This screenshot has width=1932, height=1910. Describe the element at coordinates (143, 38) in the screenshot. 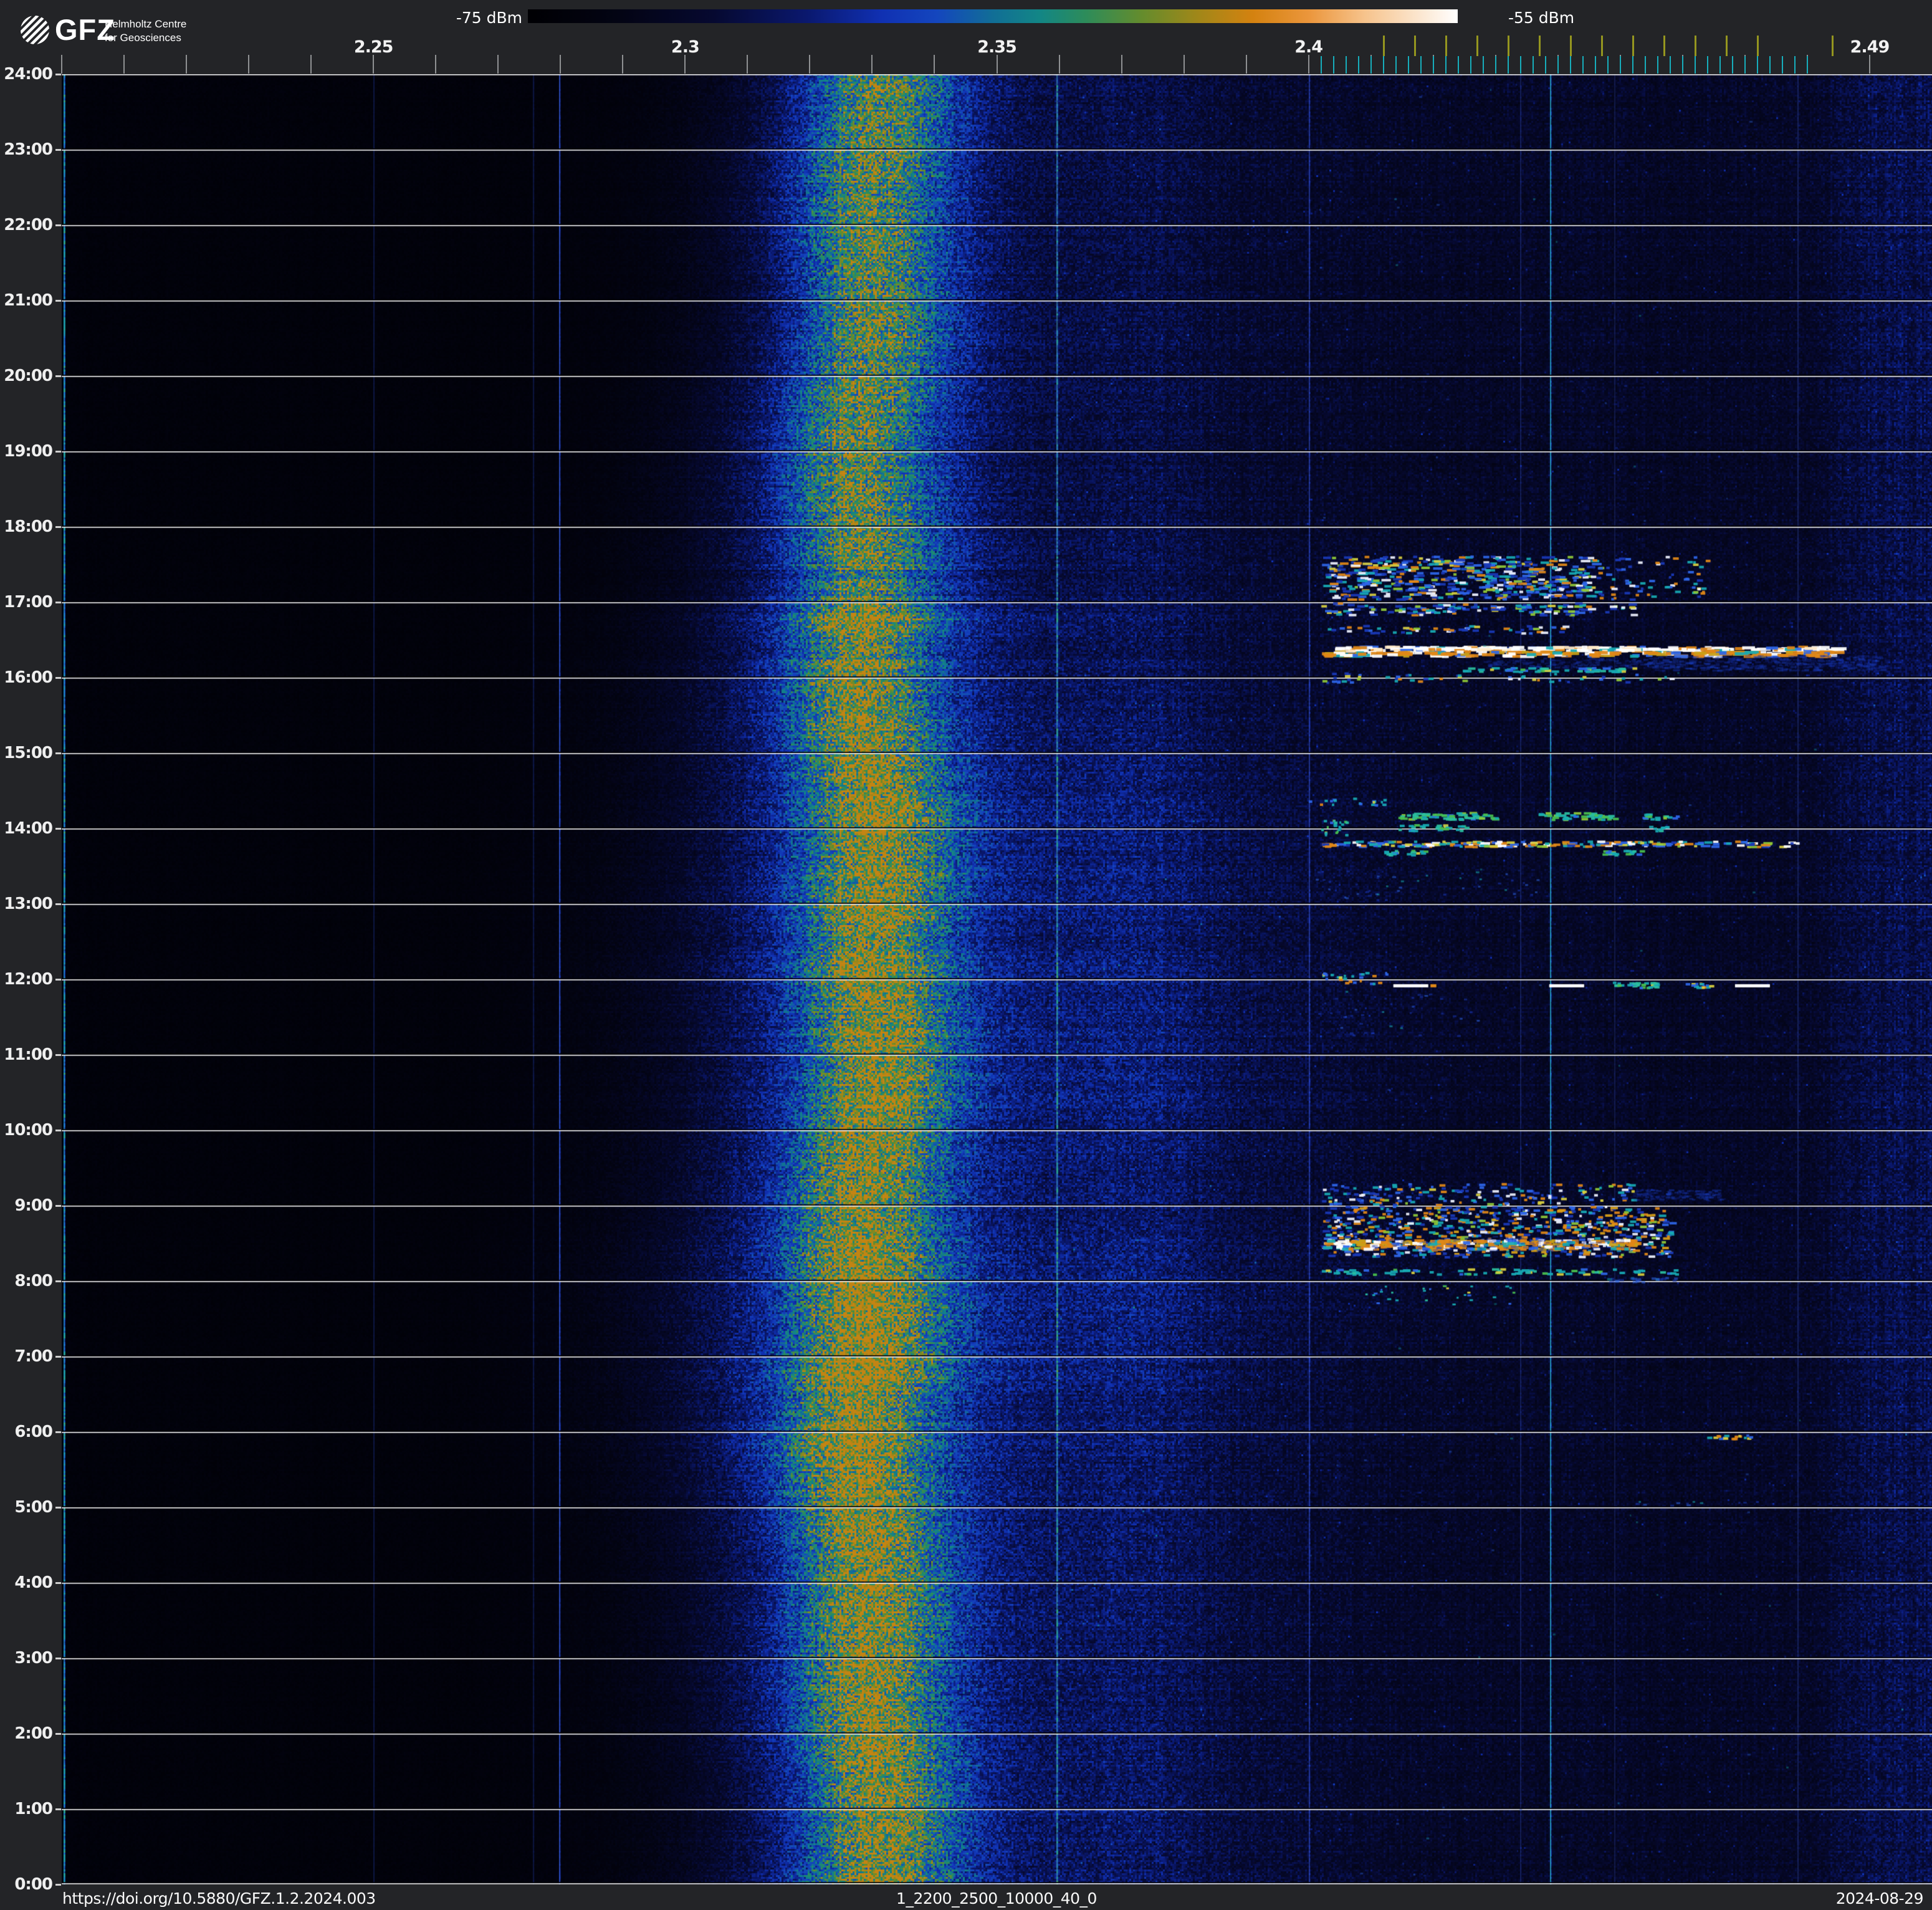

I see `logo-subtitle-line2: for Geosciences` at that location.